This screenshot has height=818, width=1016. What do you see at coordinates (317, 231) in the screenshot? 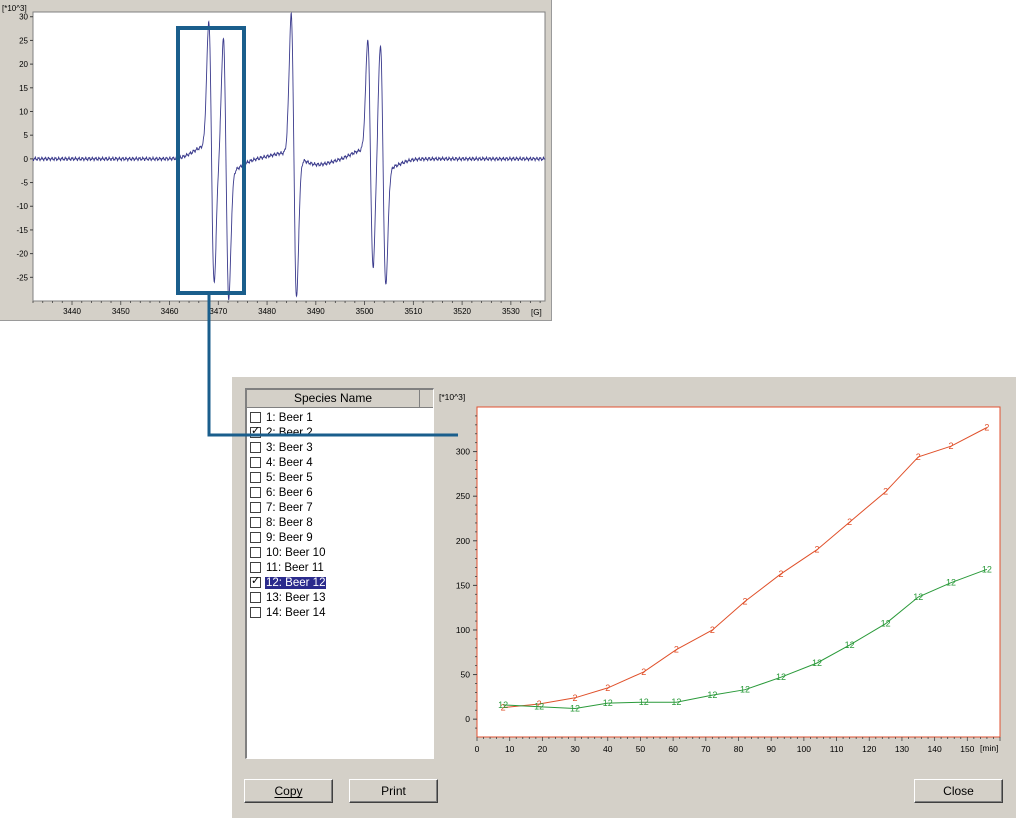
I see `overlay-layer` at bounding box center [317, 231].